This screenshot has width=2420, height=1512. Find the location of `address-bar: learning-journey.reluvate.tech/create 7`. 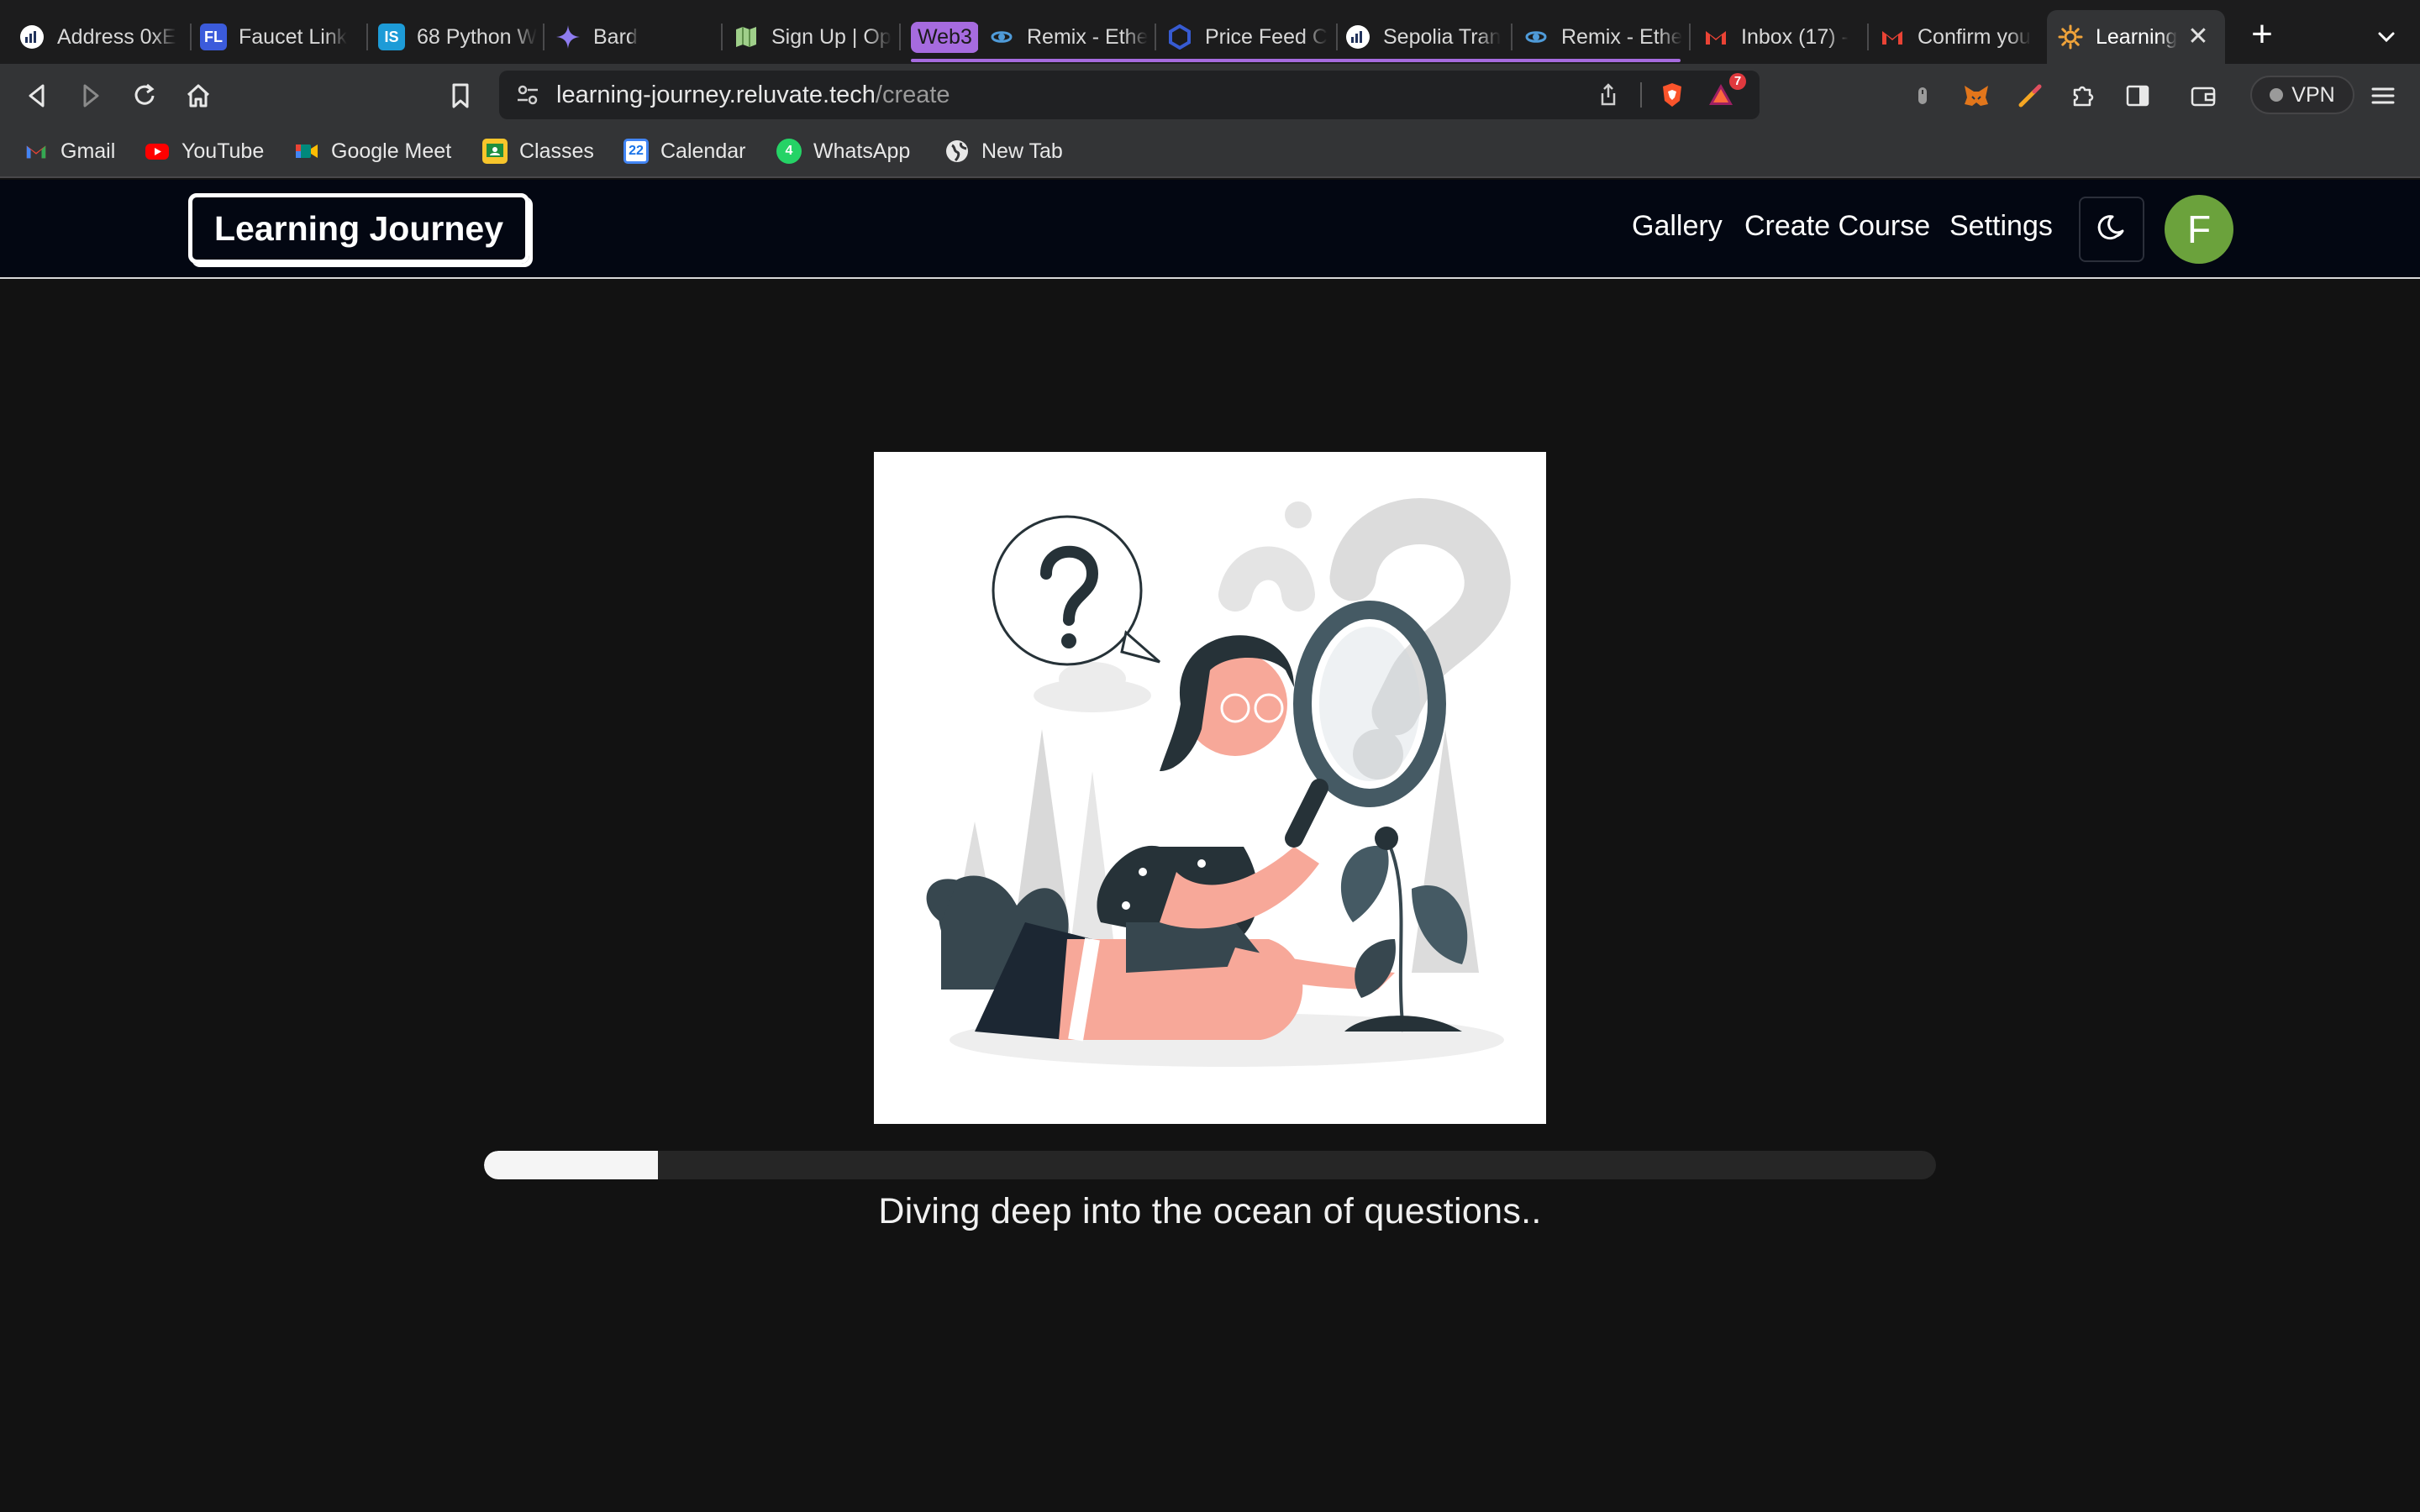

address-bar: learning-journey.reluvate.tech/create 7 is located at coordinates (1130, 95).